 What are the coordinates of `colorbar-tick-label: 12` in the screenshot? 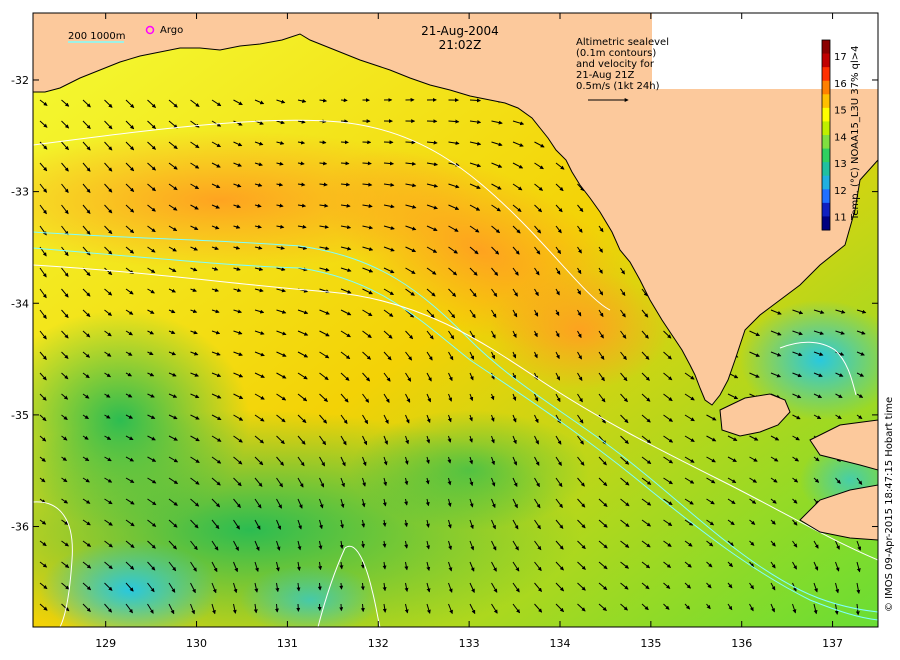 It's located at (840, 191).